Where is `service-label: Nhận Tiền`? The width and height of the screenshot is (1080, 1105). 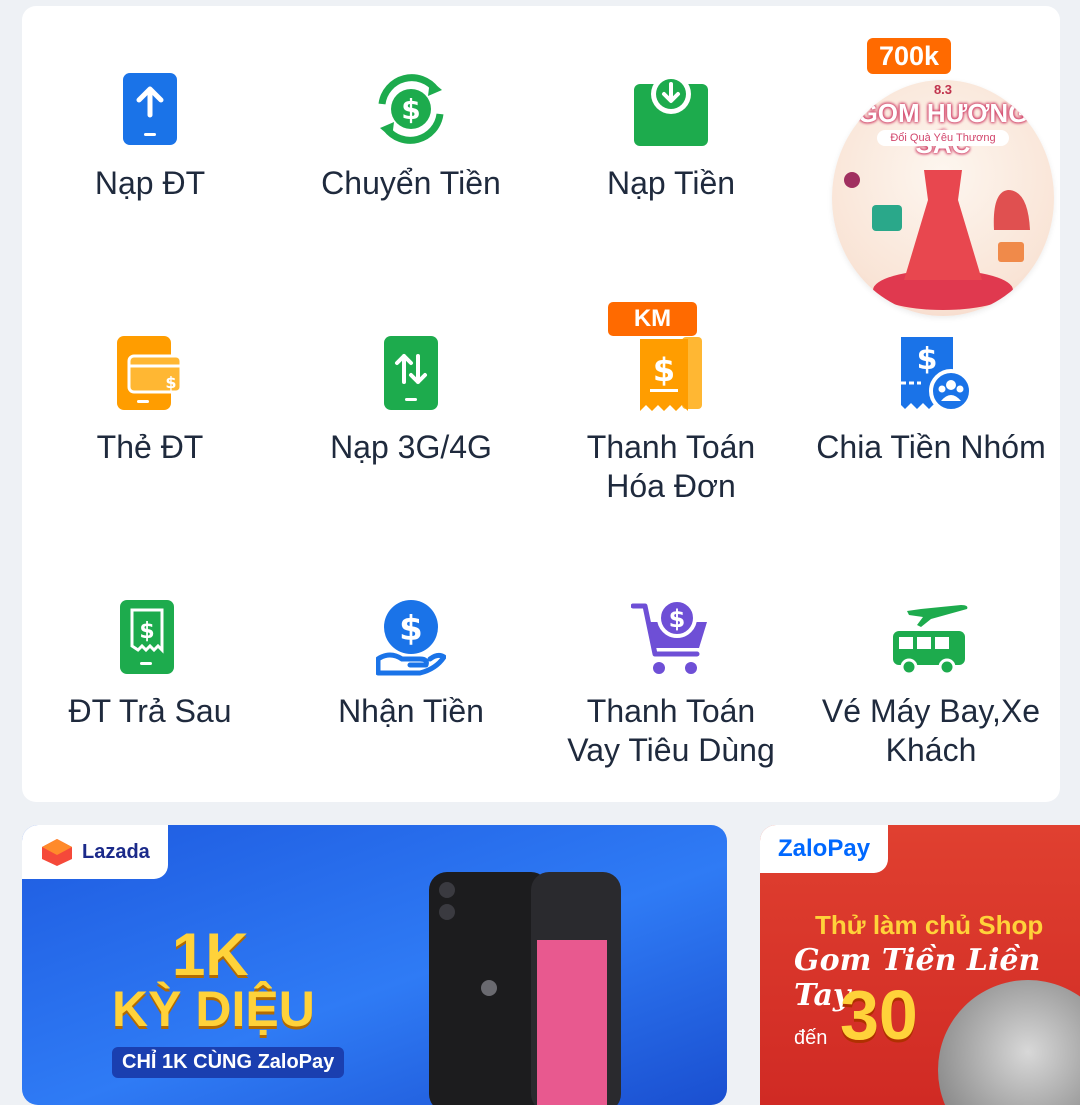
service-label: Nhận Tiền is located at coordinates (411, 711).